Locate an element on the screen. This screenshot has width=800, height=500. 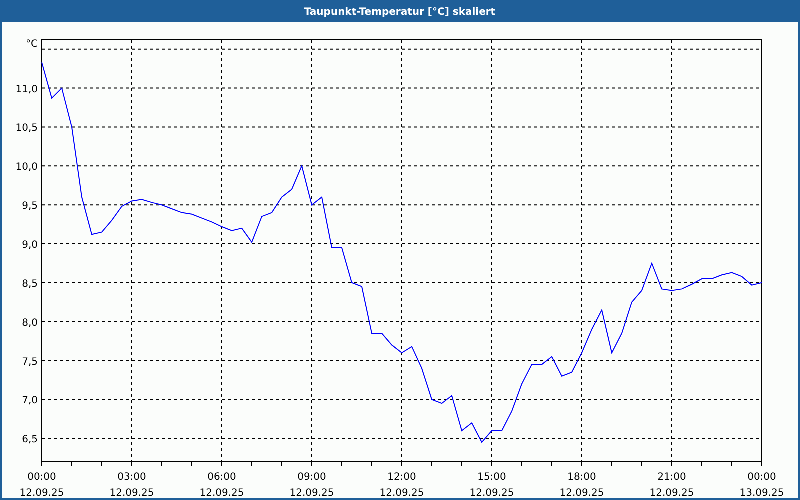
y-tick-label: 8,0 is located at coordinates (30, 323).